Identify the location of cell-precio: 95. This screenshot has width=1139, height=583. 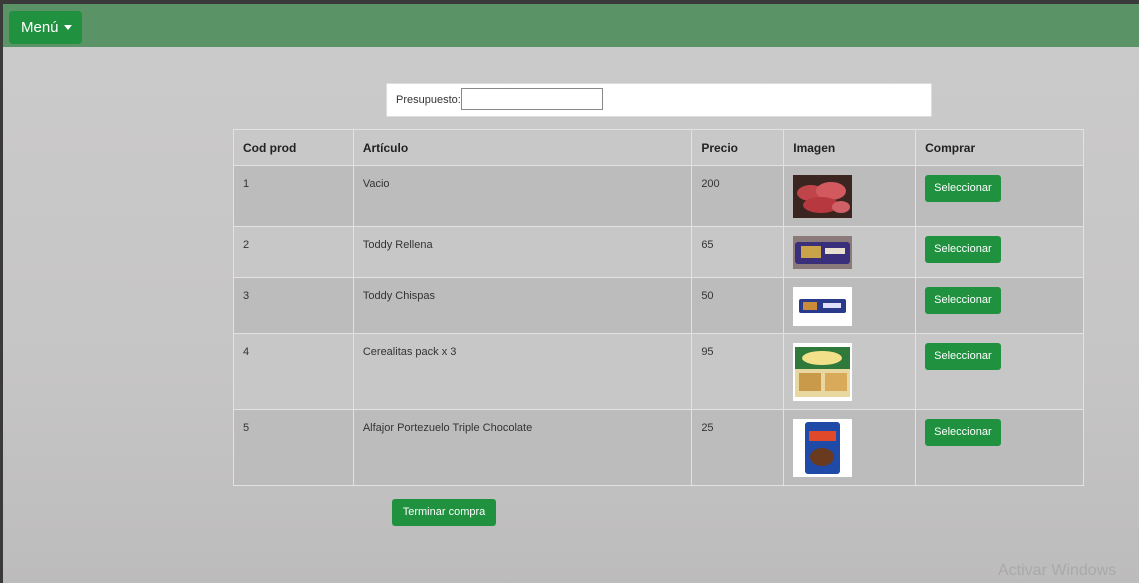
(738, 371).